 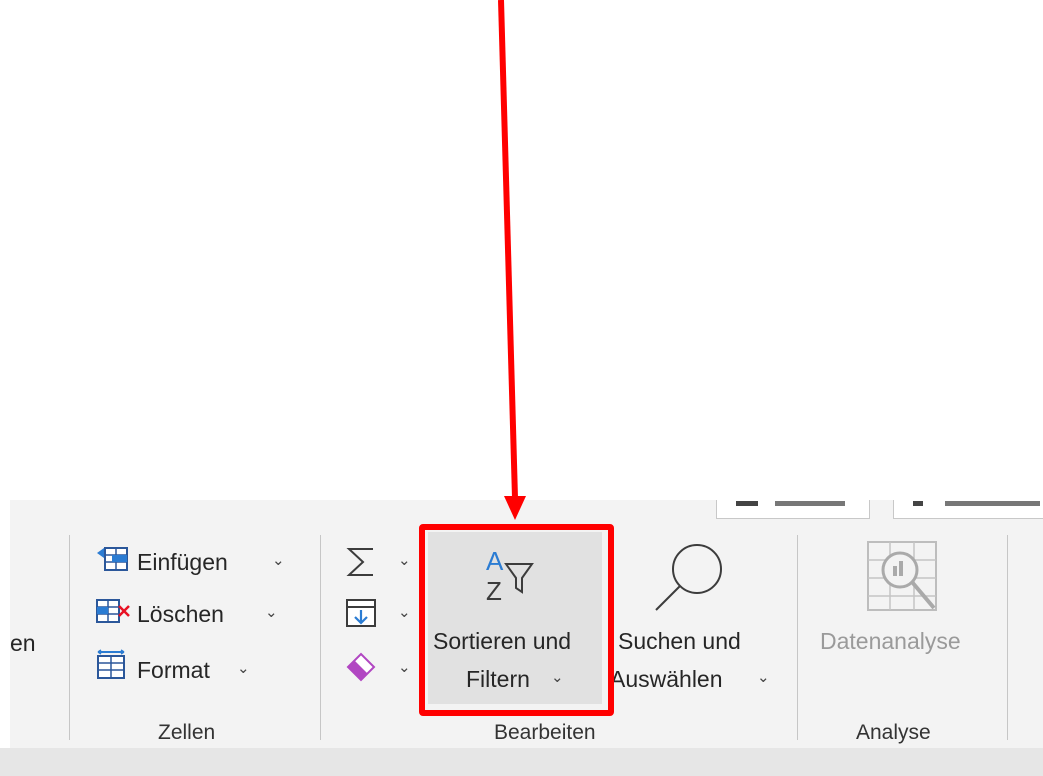 I want to click on pointer-arrow-annotation, so click(x=512, y=260).